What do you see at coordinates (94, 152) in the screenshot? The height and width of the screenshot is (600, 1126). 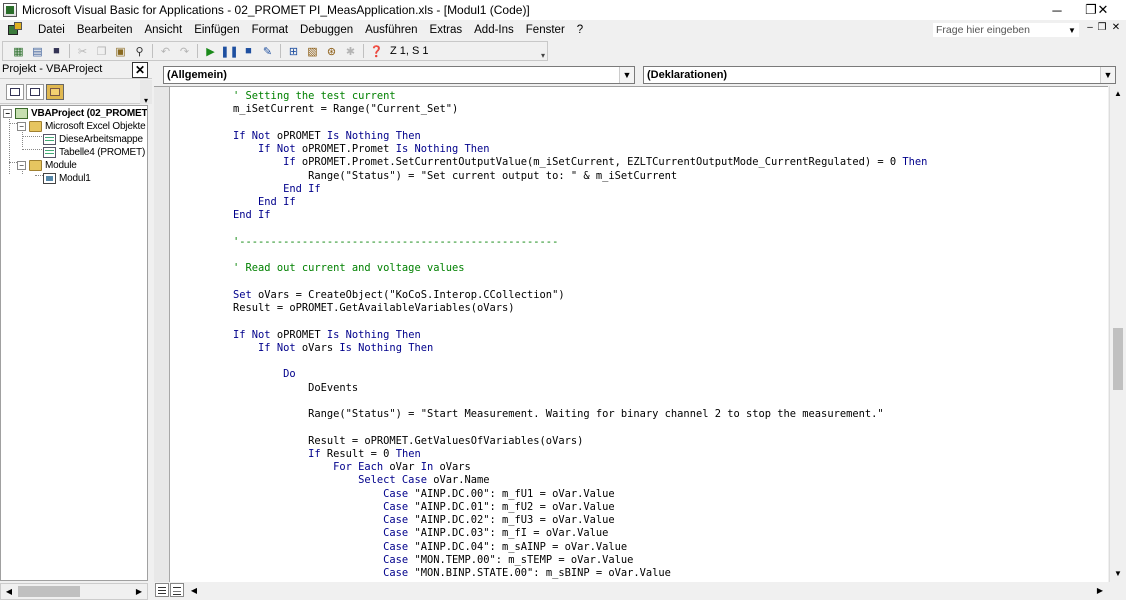 I see `tree-node-sheet: Tabelle4 (PROMET)` at bounding box center [94, 152].